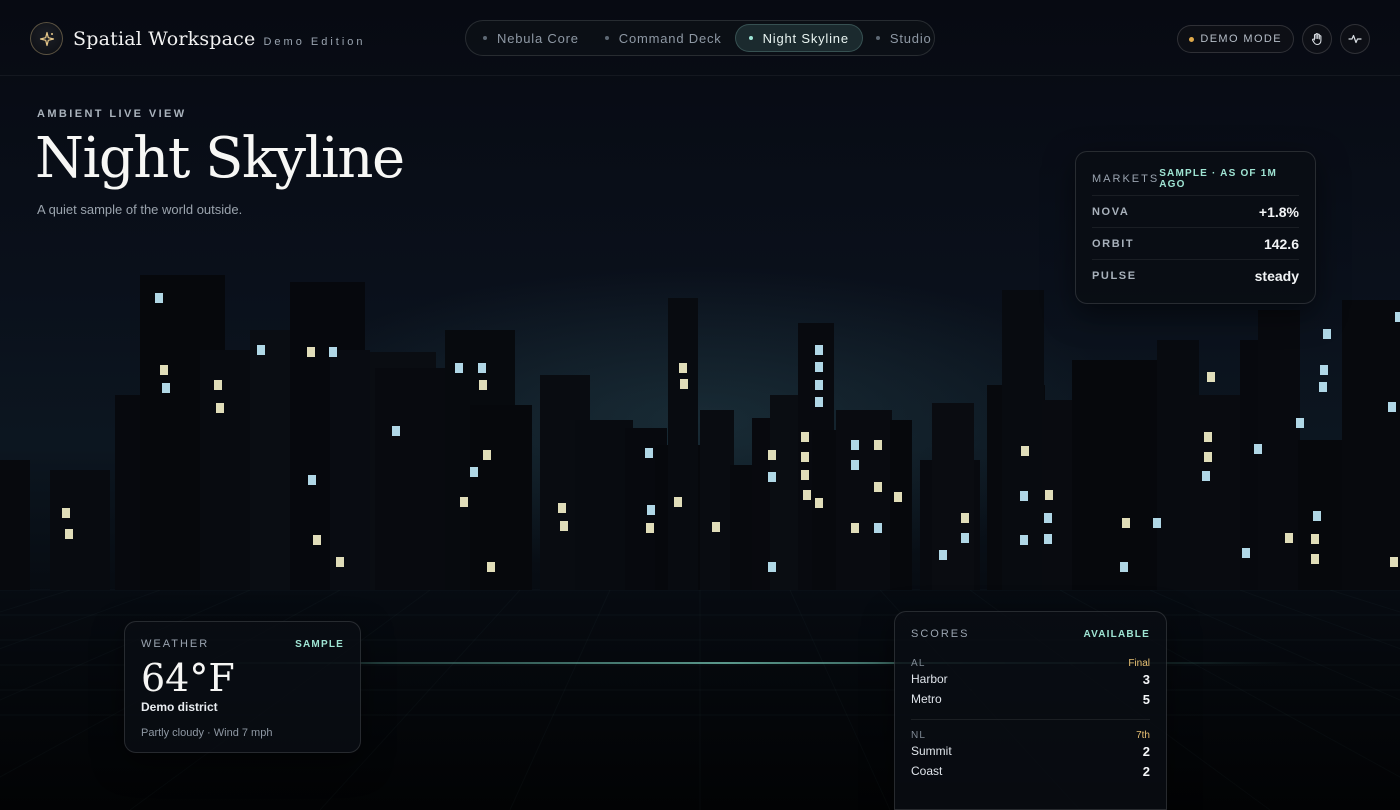 The image size is (1400, 810). Describe the element at coordinates (663, 38) in the screenshot. I see `tab-command-deck: Command Deck` at that location.